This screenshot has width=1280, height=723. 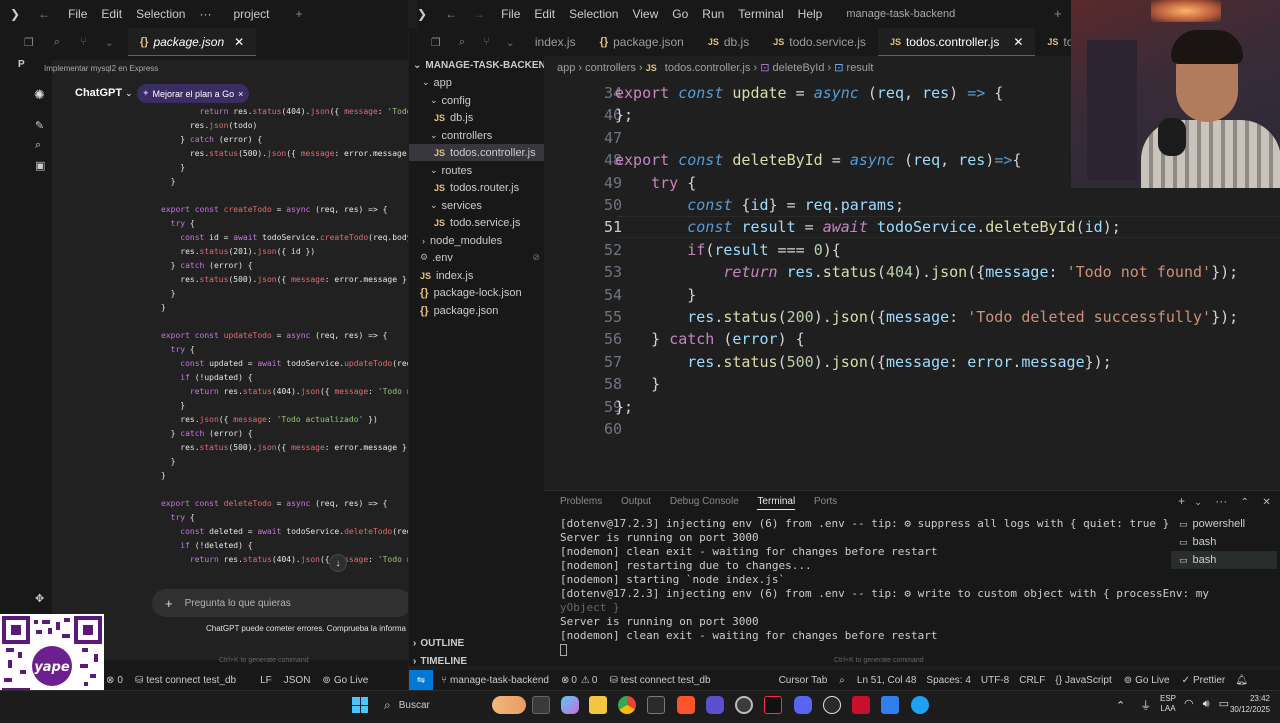 What do you see at coordinates (440, 661) in the screenshot?
I see `timeline-section: › TIMELINE` at bounding box center [440, 661].